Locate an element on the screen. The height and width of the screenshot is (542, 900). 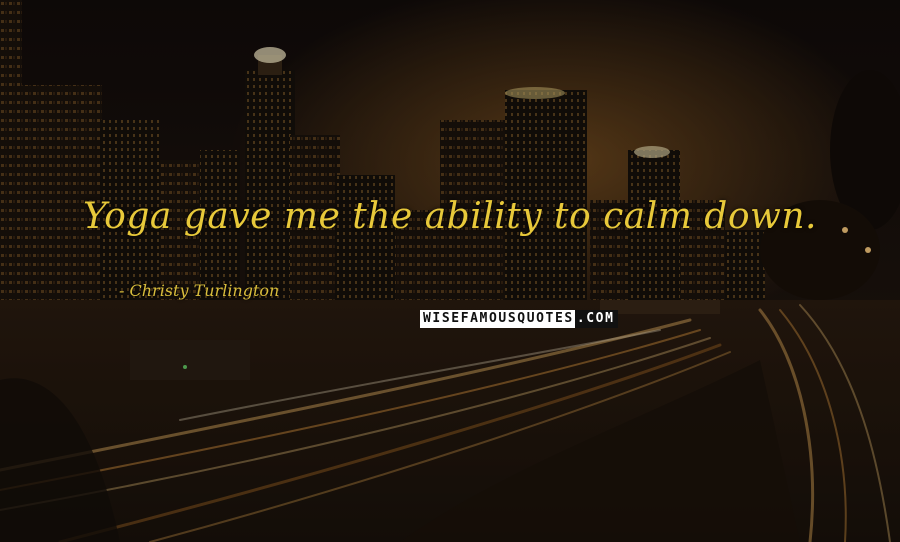
watermark-part-2: .COM is located at coordinates (596, 319).